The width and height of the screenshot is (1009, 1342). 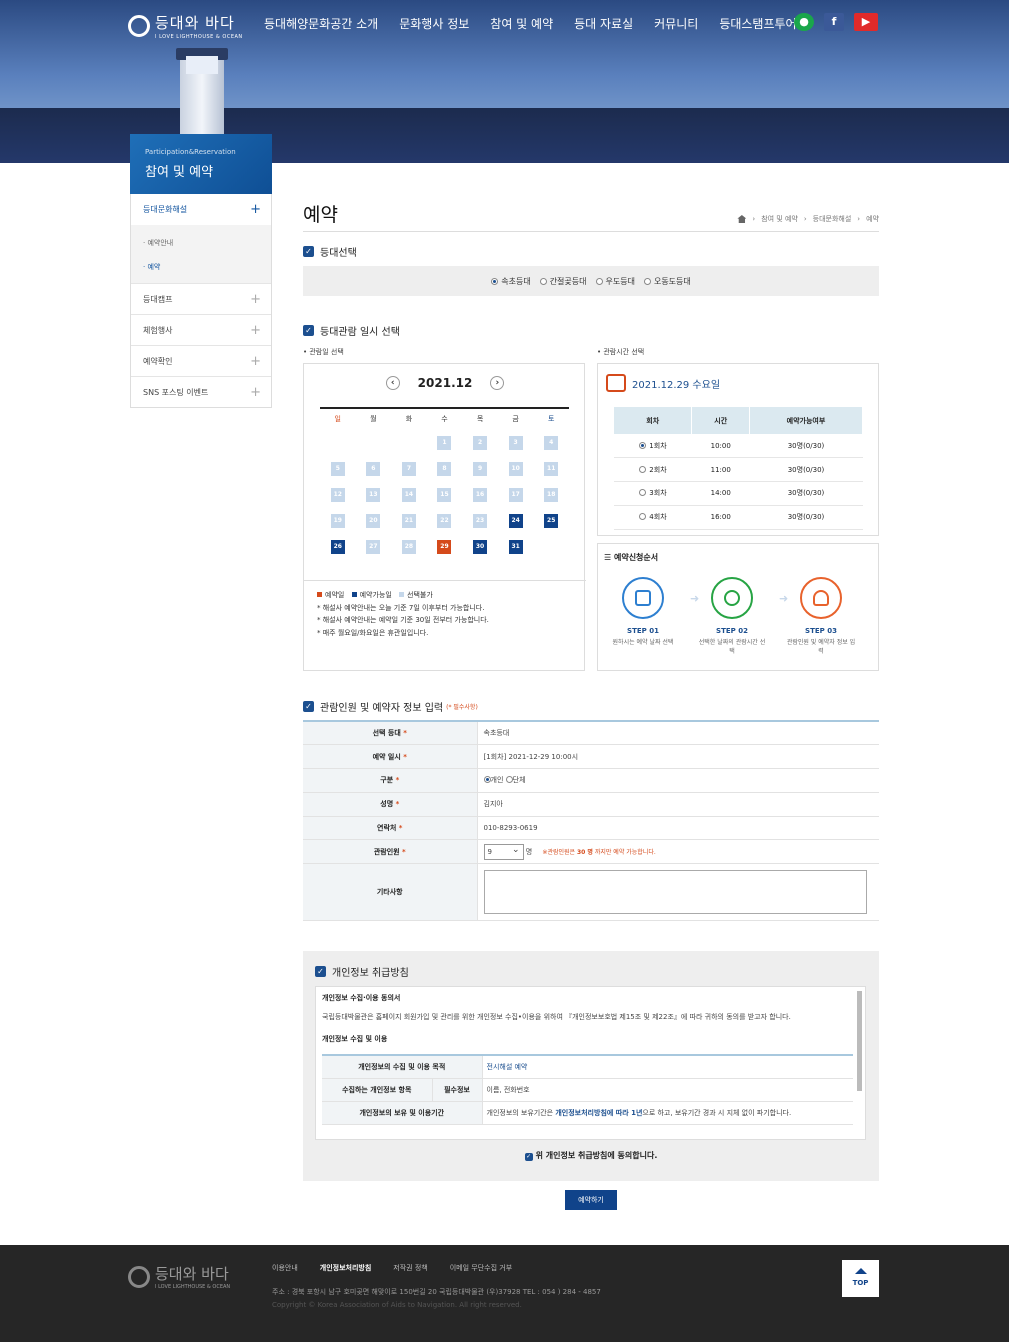 What do you see at coordinates (591, 1200) in the screenshot?
I see `reserve-button: 예약하기` at bounding box center [591, 1200].